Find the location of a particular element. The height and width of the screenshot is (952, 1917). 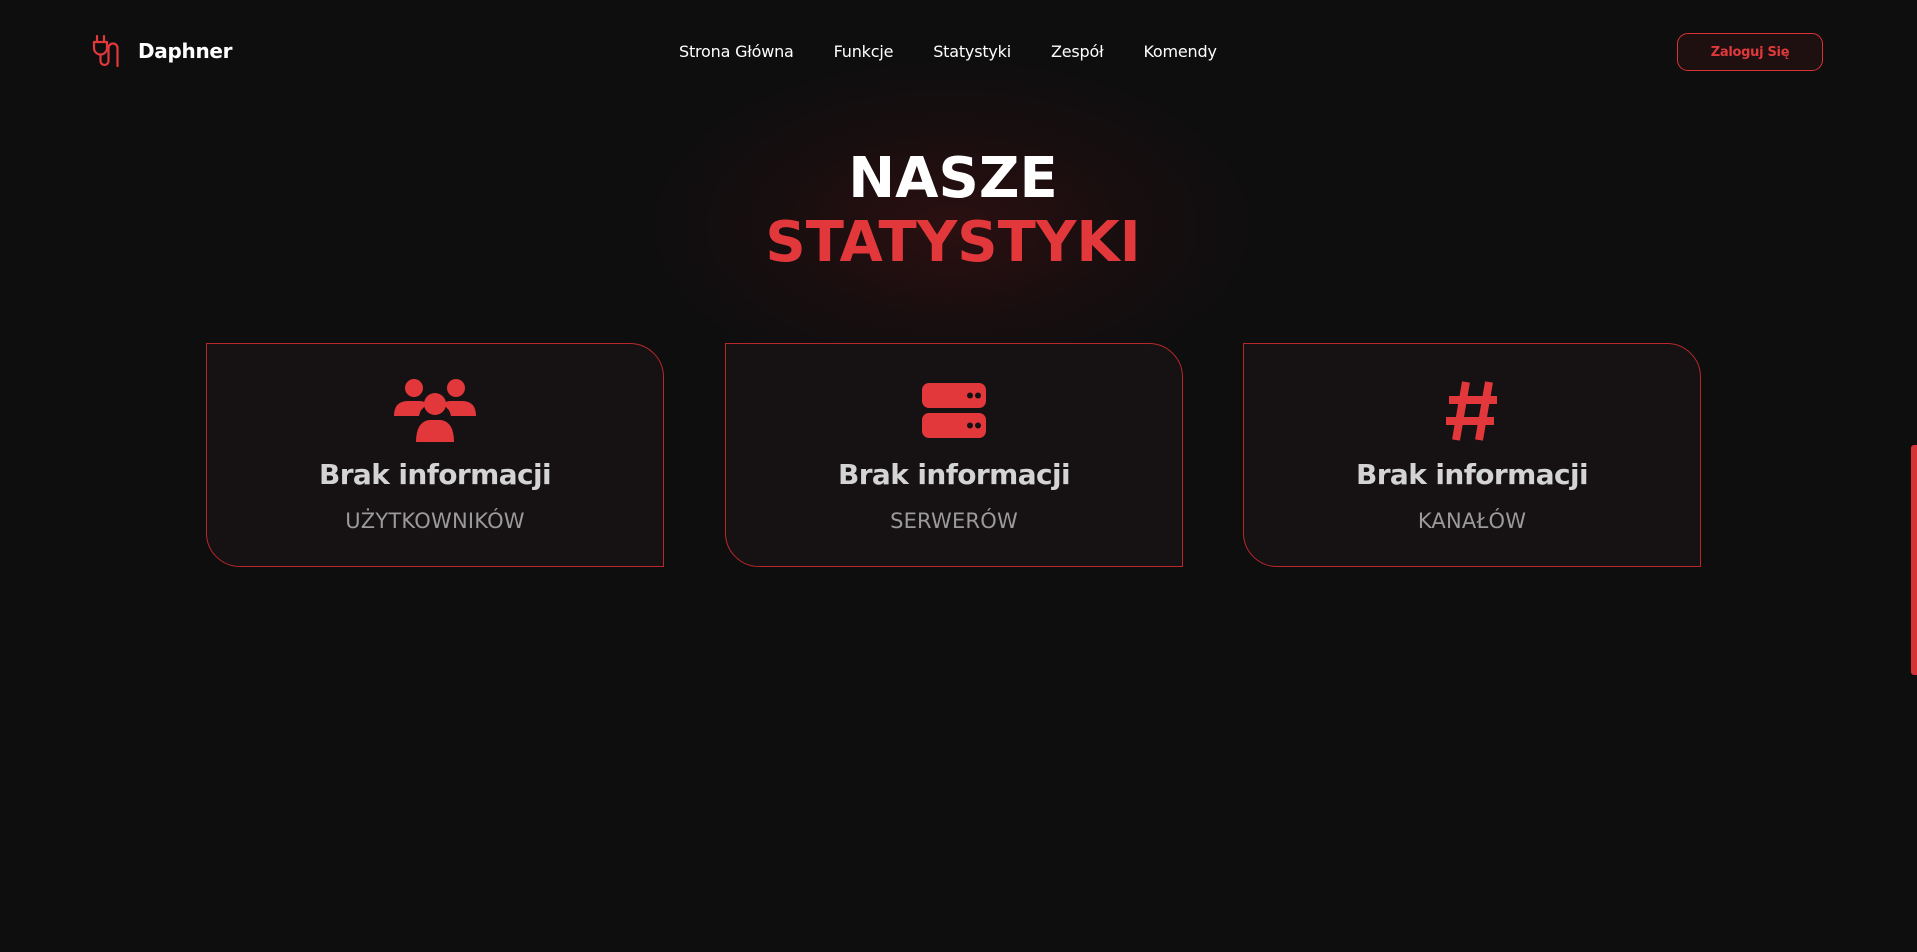

heading-line-2: STATYSTYKI is located at coordinates (953, 242).